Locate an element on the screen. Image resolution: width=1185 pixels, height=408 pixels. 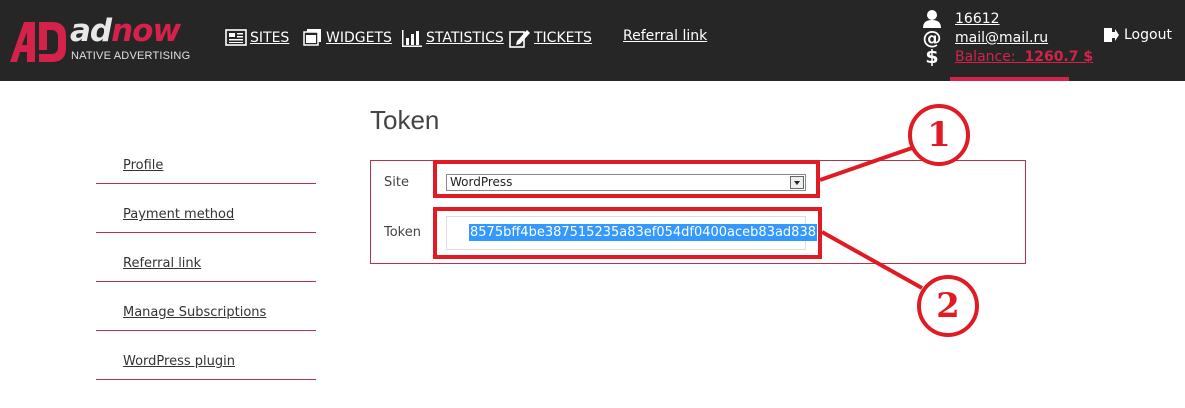
annotation-marker-1: 1 is located at coordinates (939, 135).